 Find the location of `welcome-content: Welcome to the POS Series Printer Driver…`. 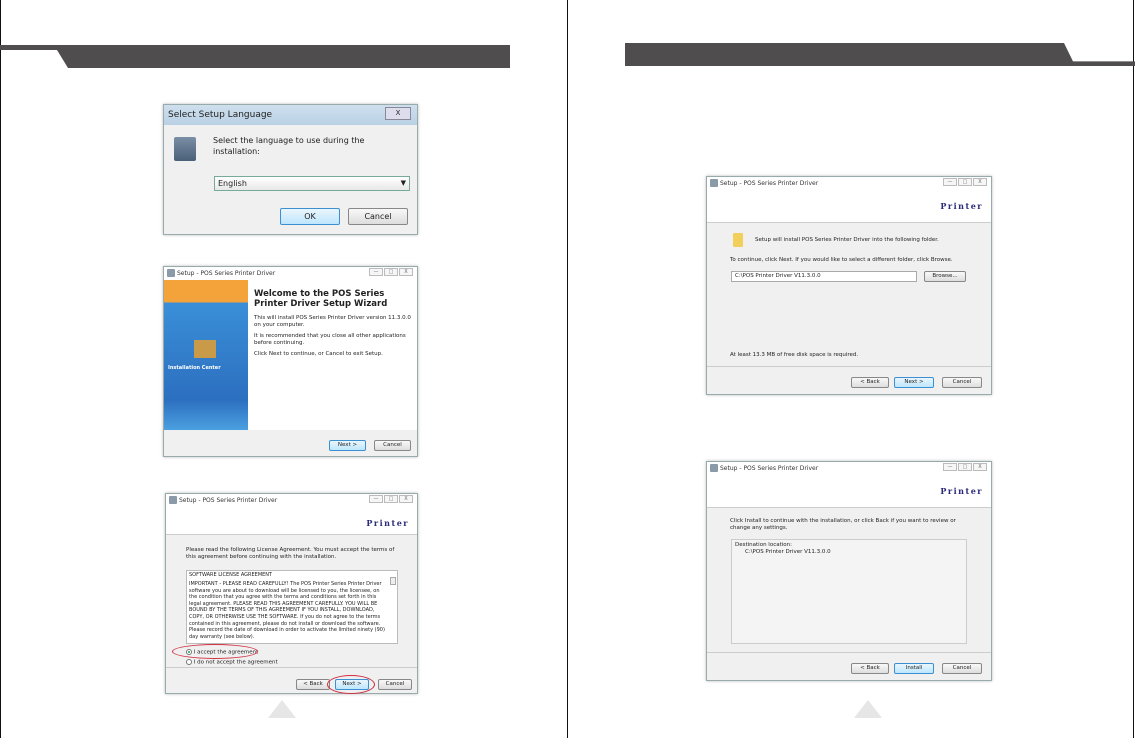

welcome-content: Welcome to the POS Series Printer Driver… is located at coordinates (332, 355).